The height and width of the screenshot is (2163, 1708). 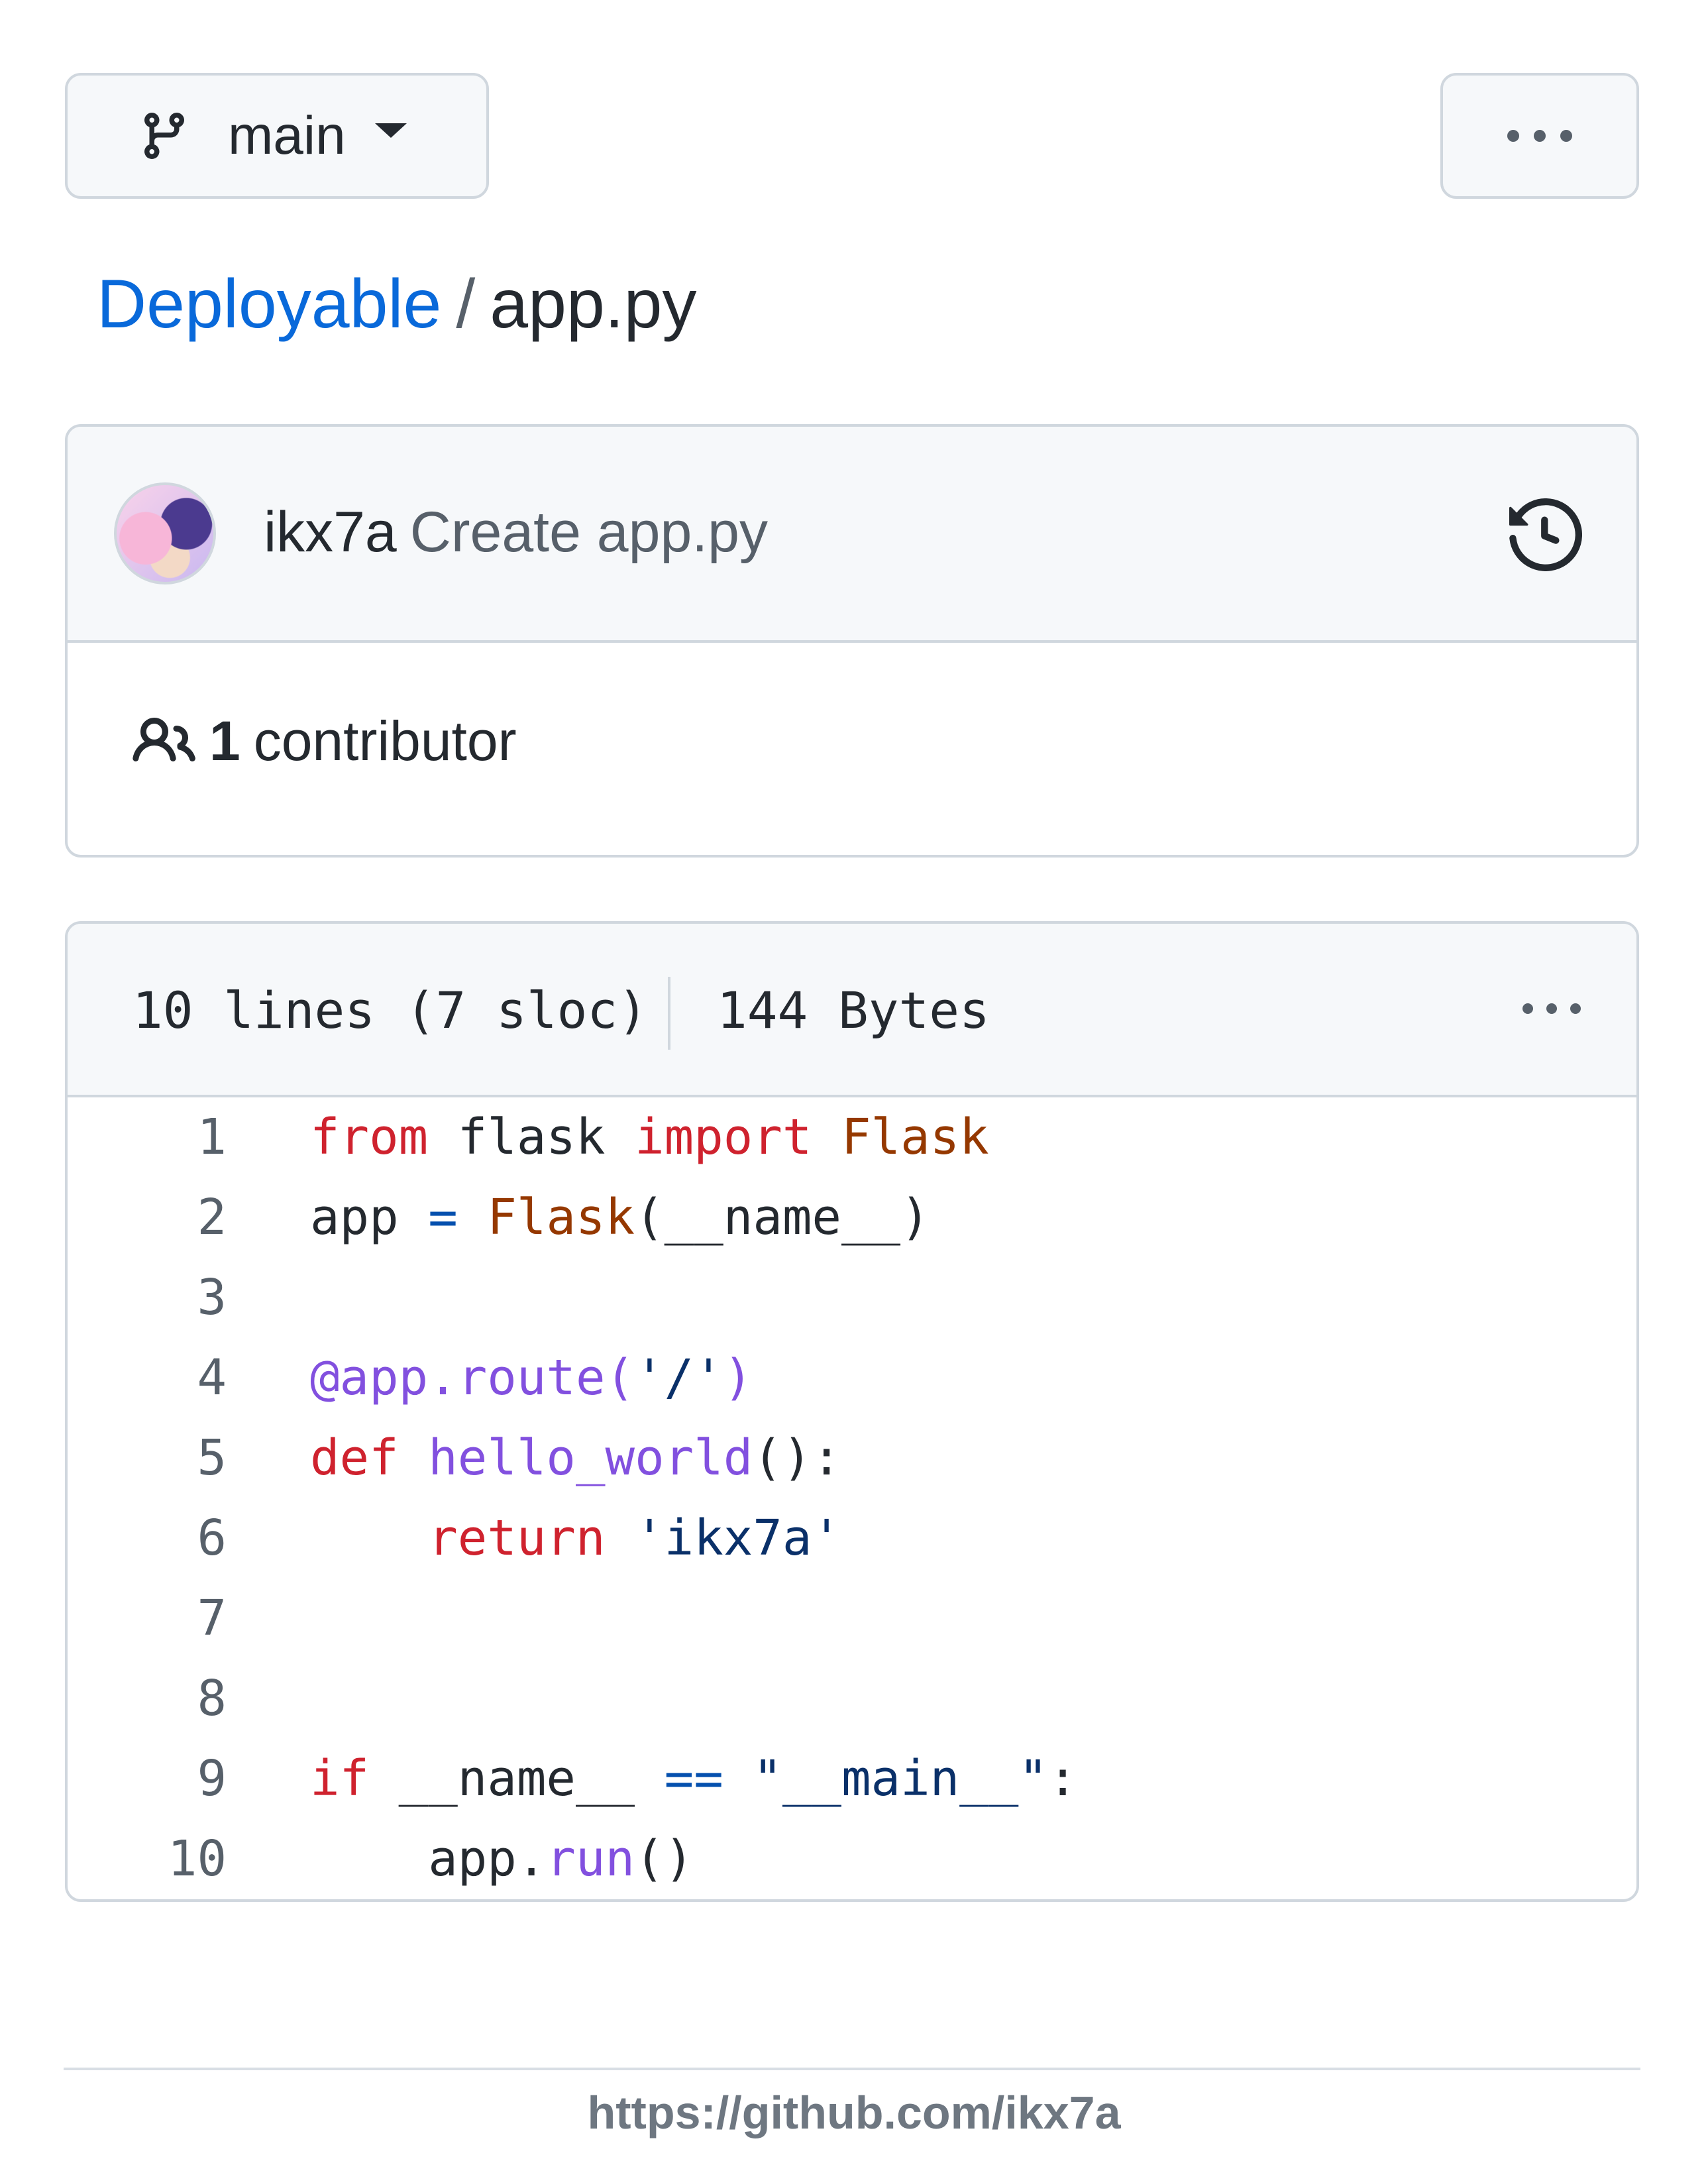 I want to click on code-line: 4 @app.route('/'), so click(x=852, y=1378).